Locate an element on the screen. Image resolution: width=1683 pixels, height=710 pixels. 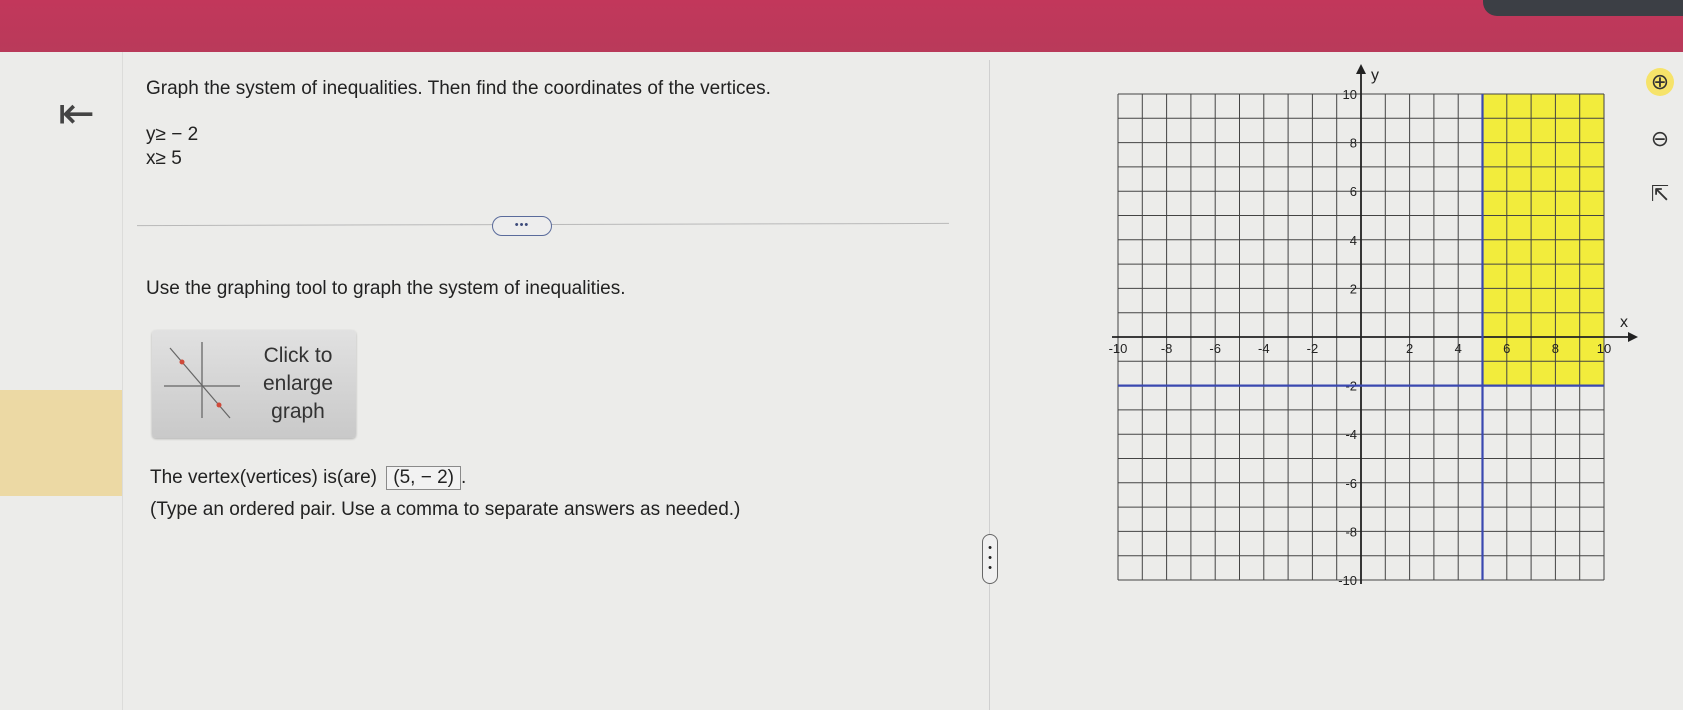
y-tick-label: 8 is located at coordinates (1353, 143).